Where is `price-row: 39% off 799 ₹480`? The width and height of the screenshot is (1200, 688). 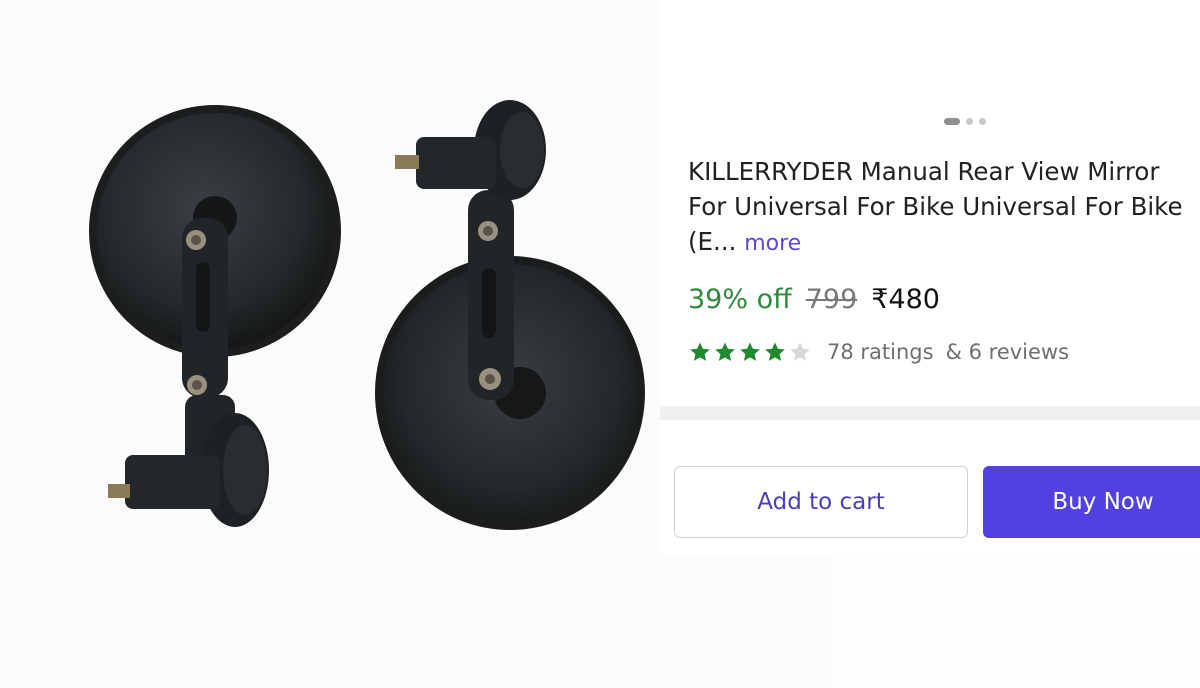
price-row: 39% off 799 ₹480 is located at coordinates (814, 299).